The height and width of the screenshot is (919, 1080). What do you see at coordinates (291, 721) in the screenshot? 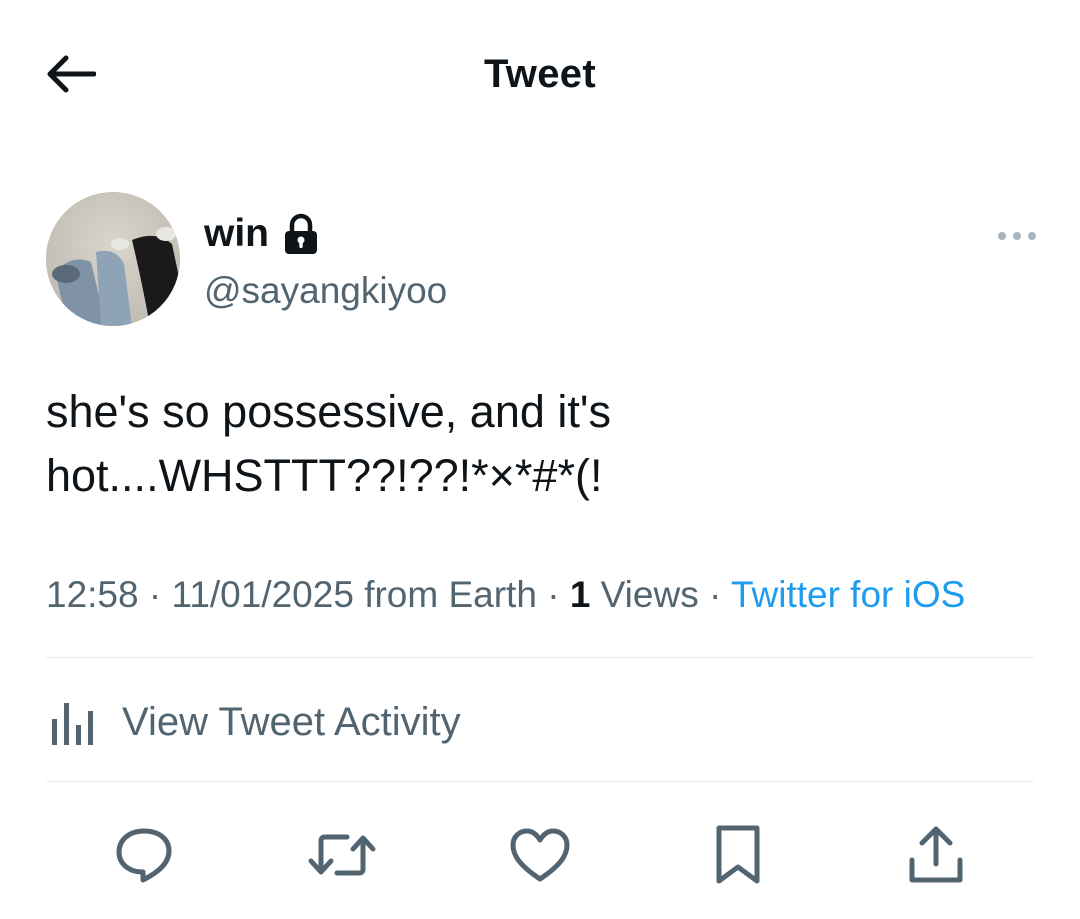
I see `activity-label: View Tweet Activity` at bounding box center [291, 721].